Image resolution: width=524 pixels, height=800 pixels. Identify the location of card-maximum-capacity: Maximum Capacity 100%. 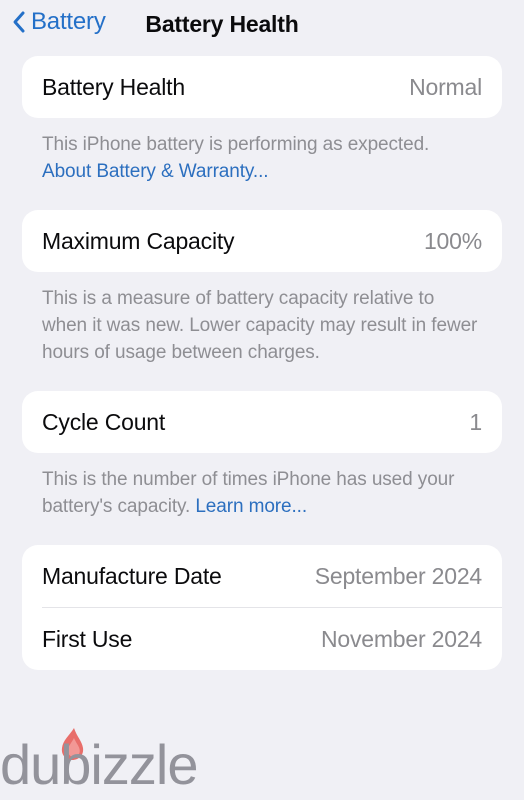
(262, 241).